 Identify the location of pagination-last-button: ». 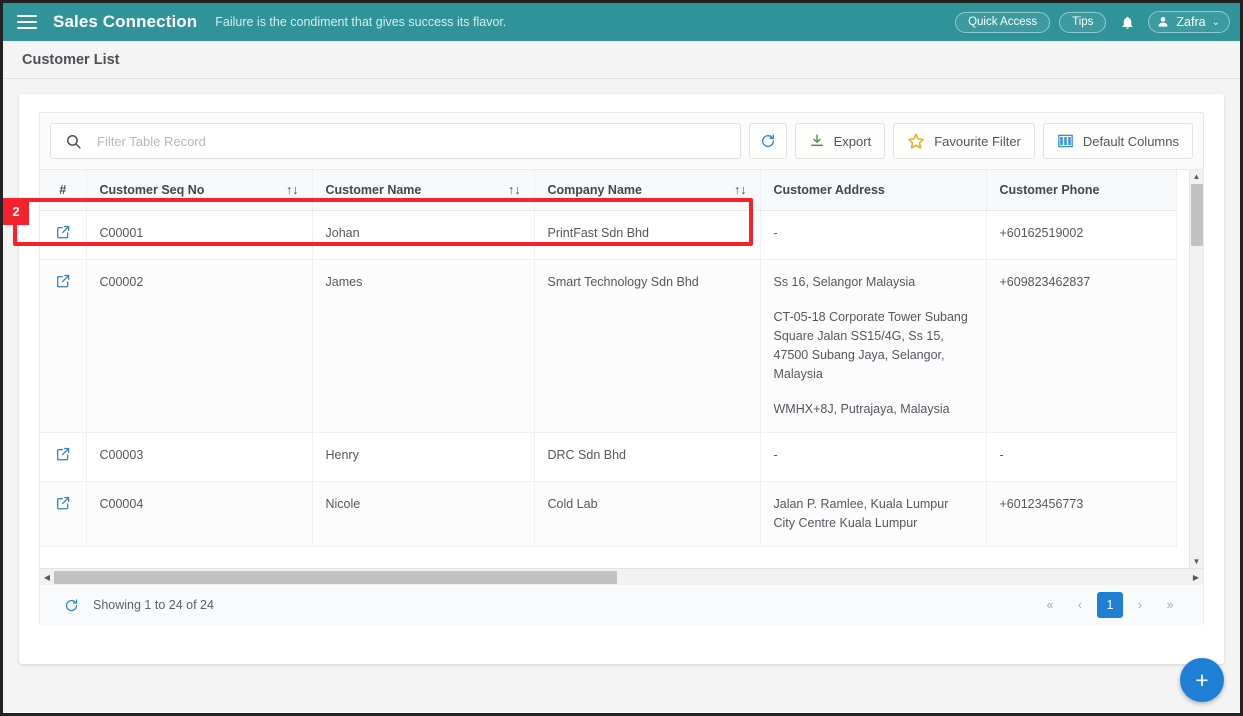
(1170, 605).